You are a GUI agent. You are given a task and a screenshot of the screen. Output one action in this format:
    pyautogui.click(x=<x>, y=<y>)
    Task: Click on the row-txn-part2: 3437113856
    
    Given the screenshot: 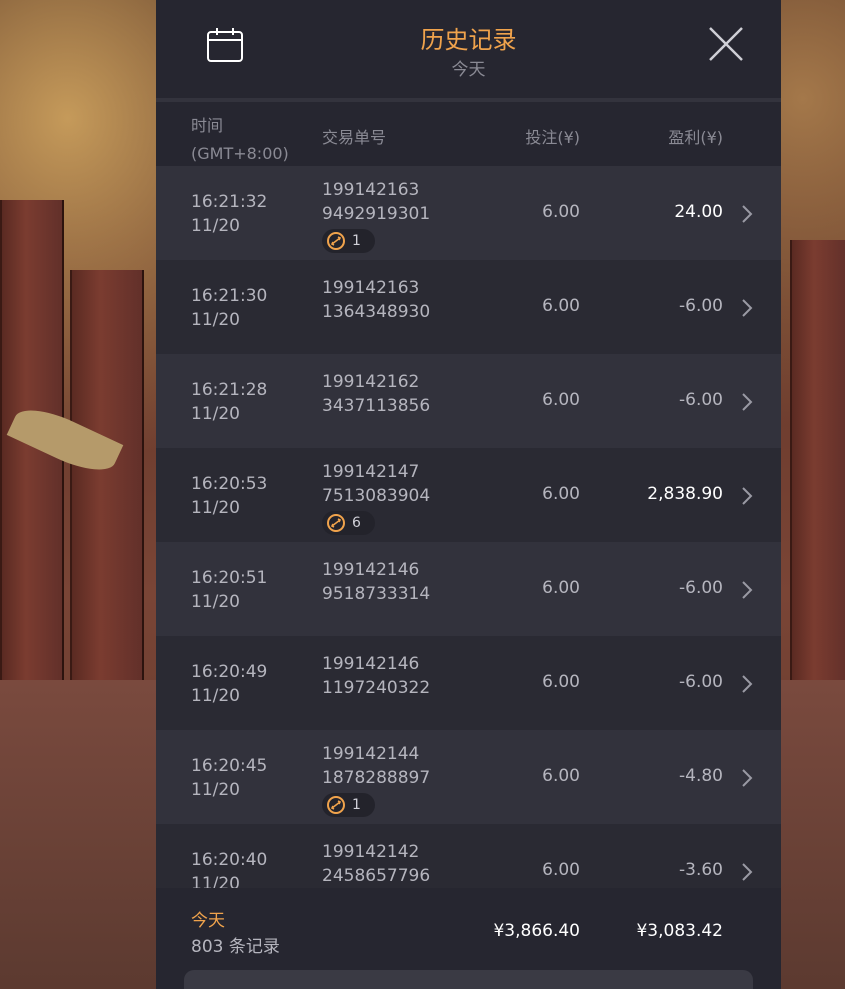 What is the action you would take?
    pyautogui.click(x=376, y=406)
    